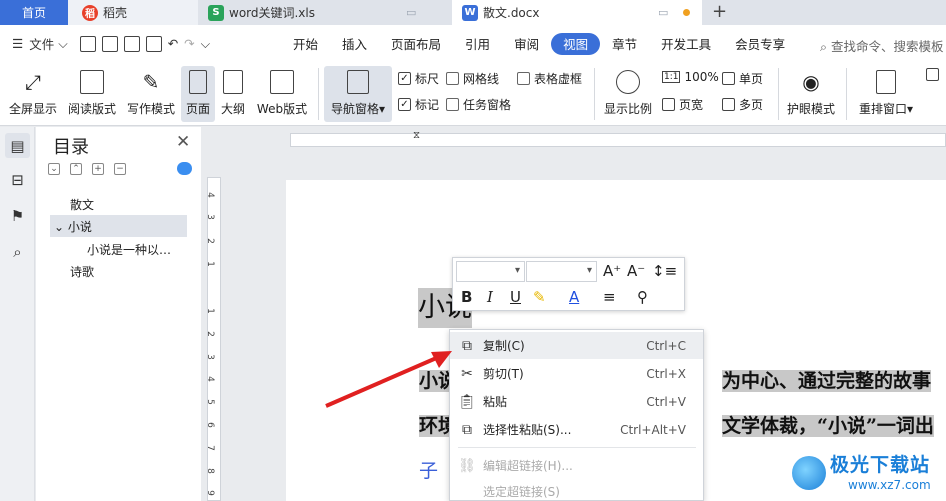 This screenshot has width=946, height=501. What do you see at coordinates (82, 204) in the screenshot?
I see `toc-item-essay: 散文` at bounding box center [82, 204].